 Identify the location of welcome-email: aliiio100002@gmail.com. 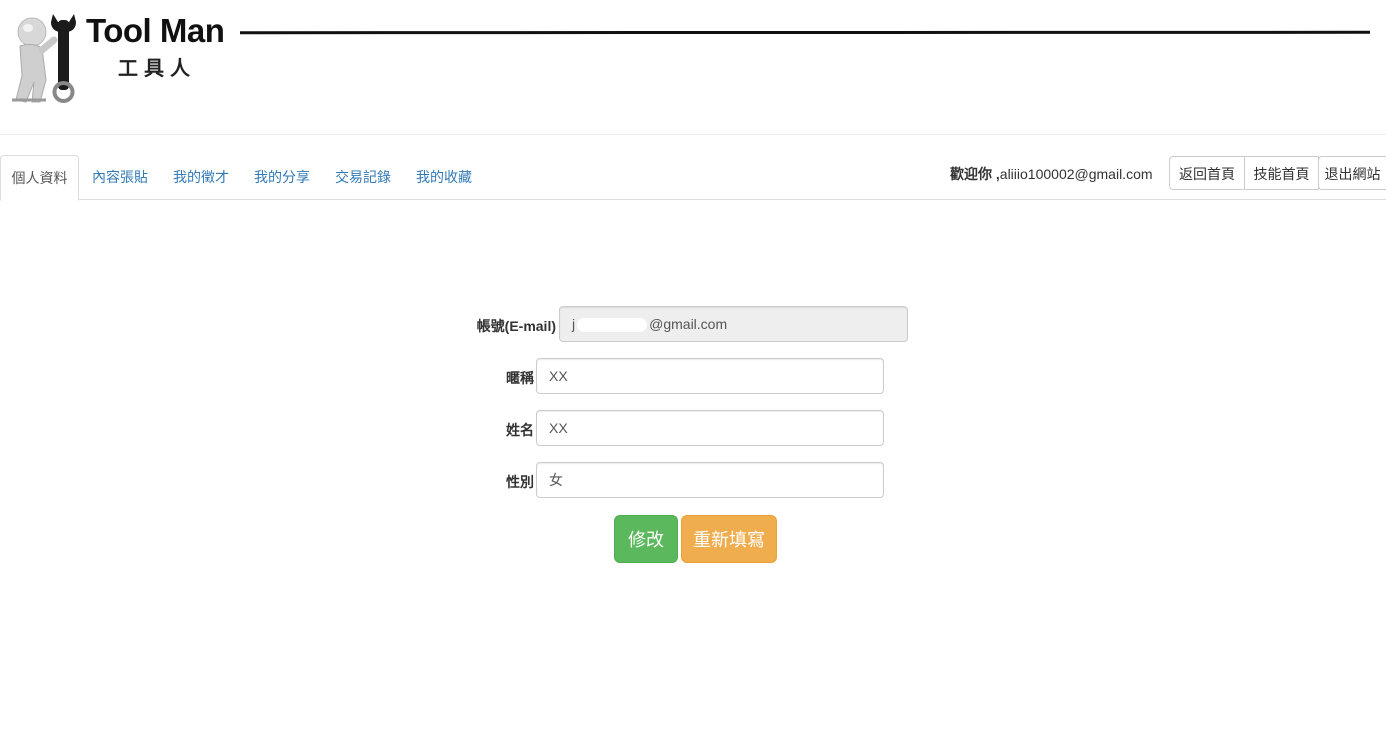
(1076, 174).